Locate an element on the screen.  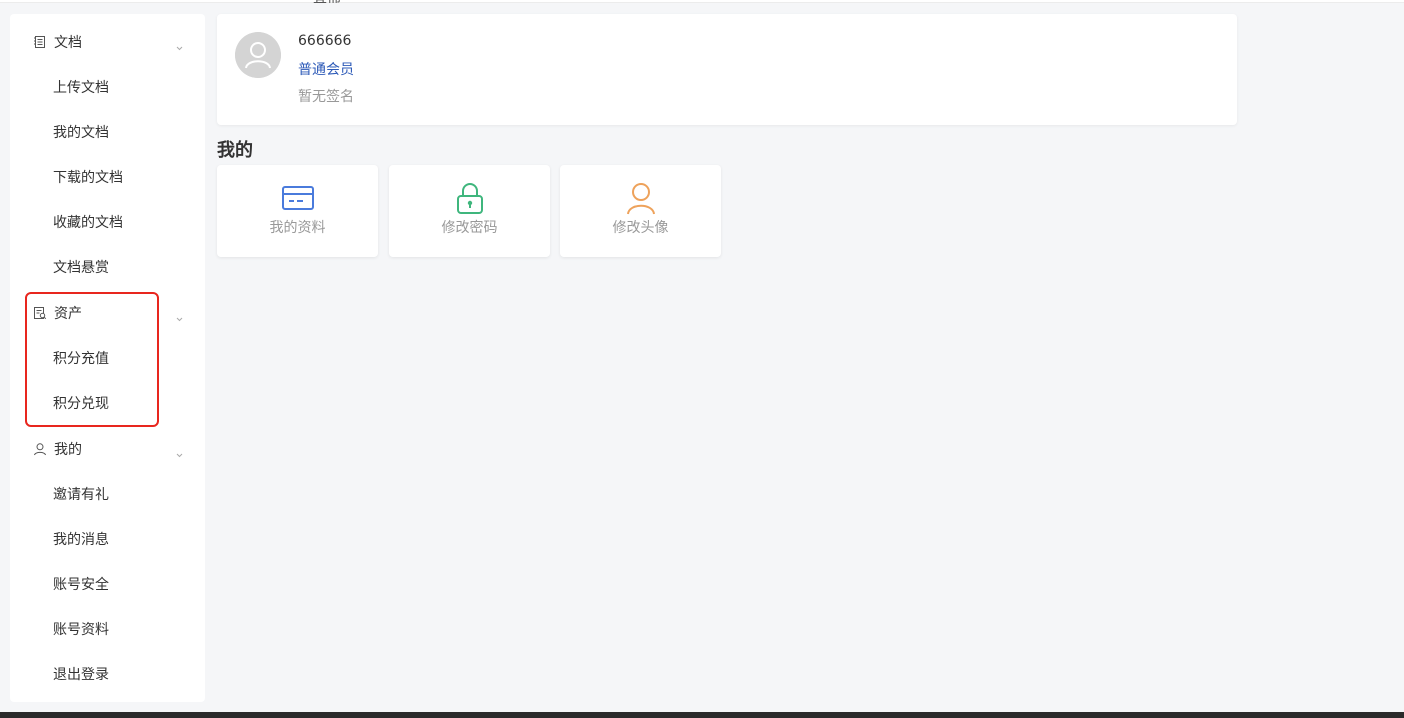
sidebar-item-points-recharge: 积分充值 is located at coordinates (107, 357).